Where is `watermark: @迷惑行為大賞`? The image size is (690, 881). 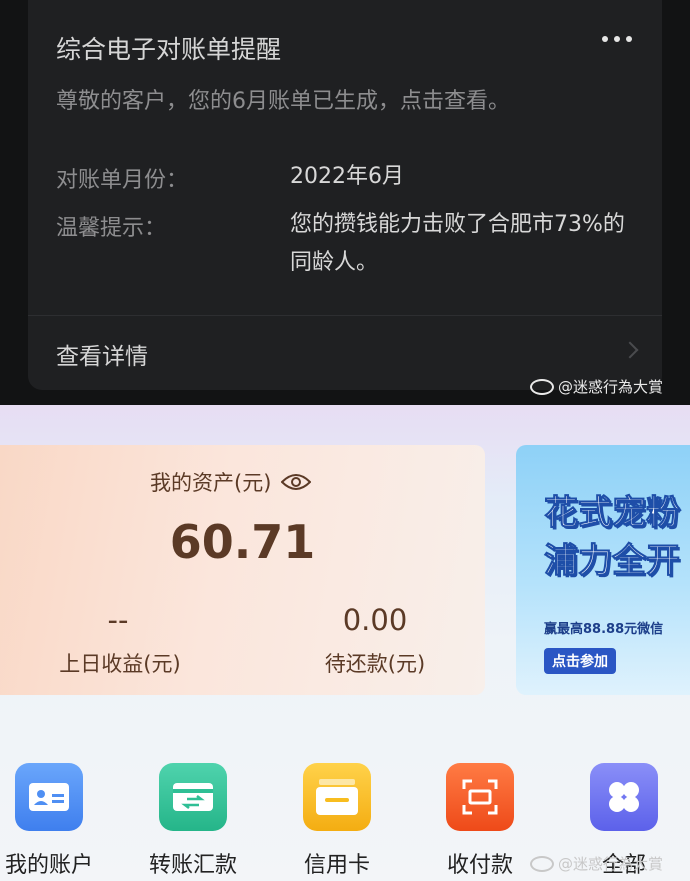 watermark: @迷惑行為大賞 is located at coordinates (596, 386).